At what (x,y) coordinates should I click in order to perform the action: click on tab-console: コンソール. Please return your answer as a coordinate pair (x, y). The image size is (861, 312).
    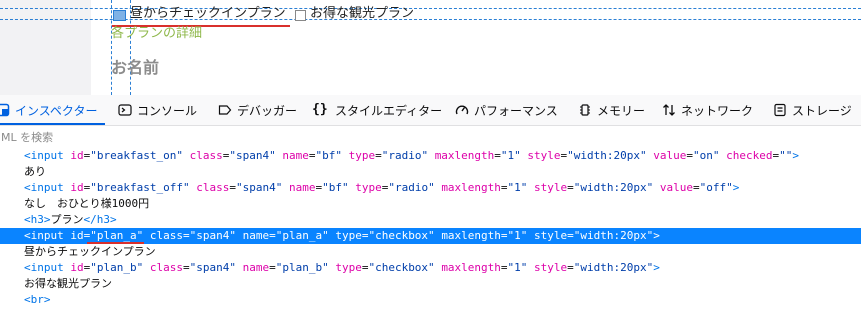
    Looking at the image, I should click on (157, 110).